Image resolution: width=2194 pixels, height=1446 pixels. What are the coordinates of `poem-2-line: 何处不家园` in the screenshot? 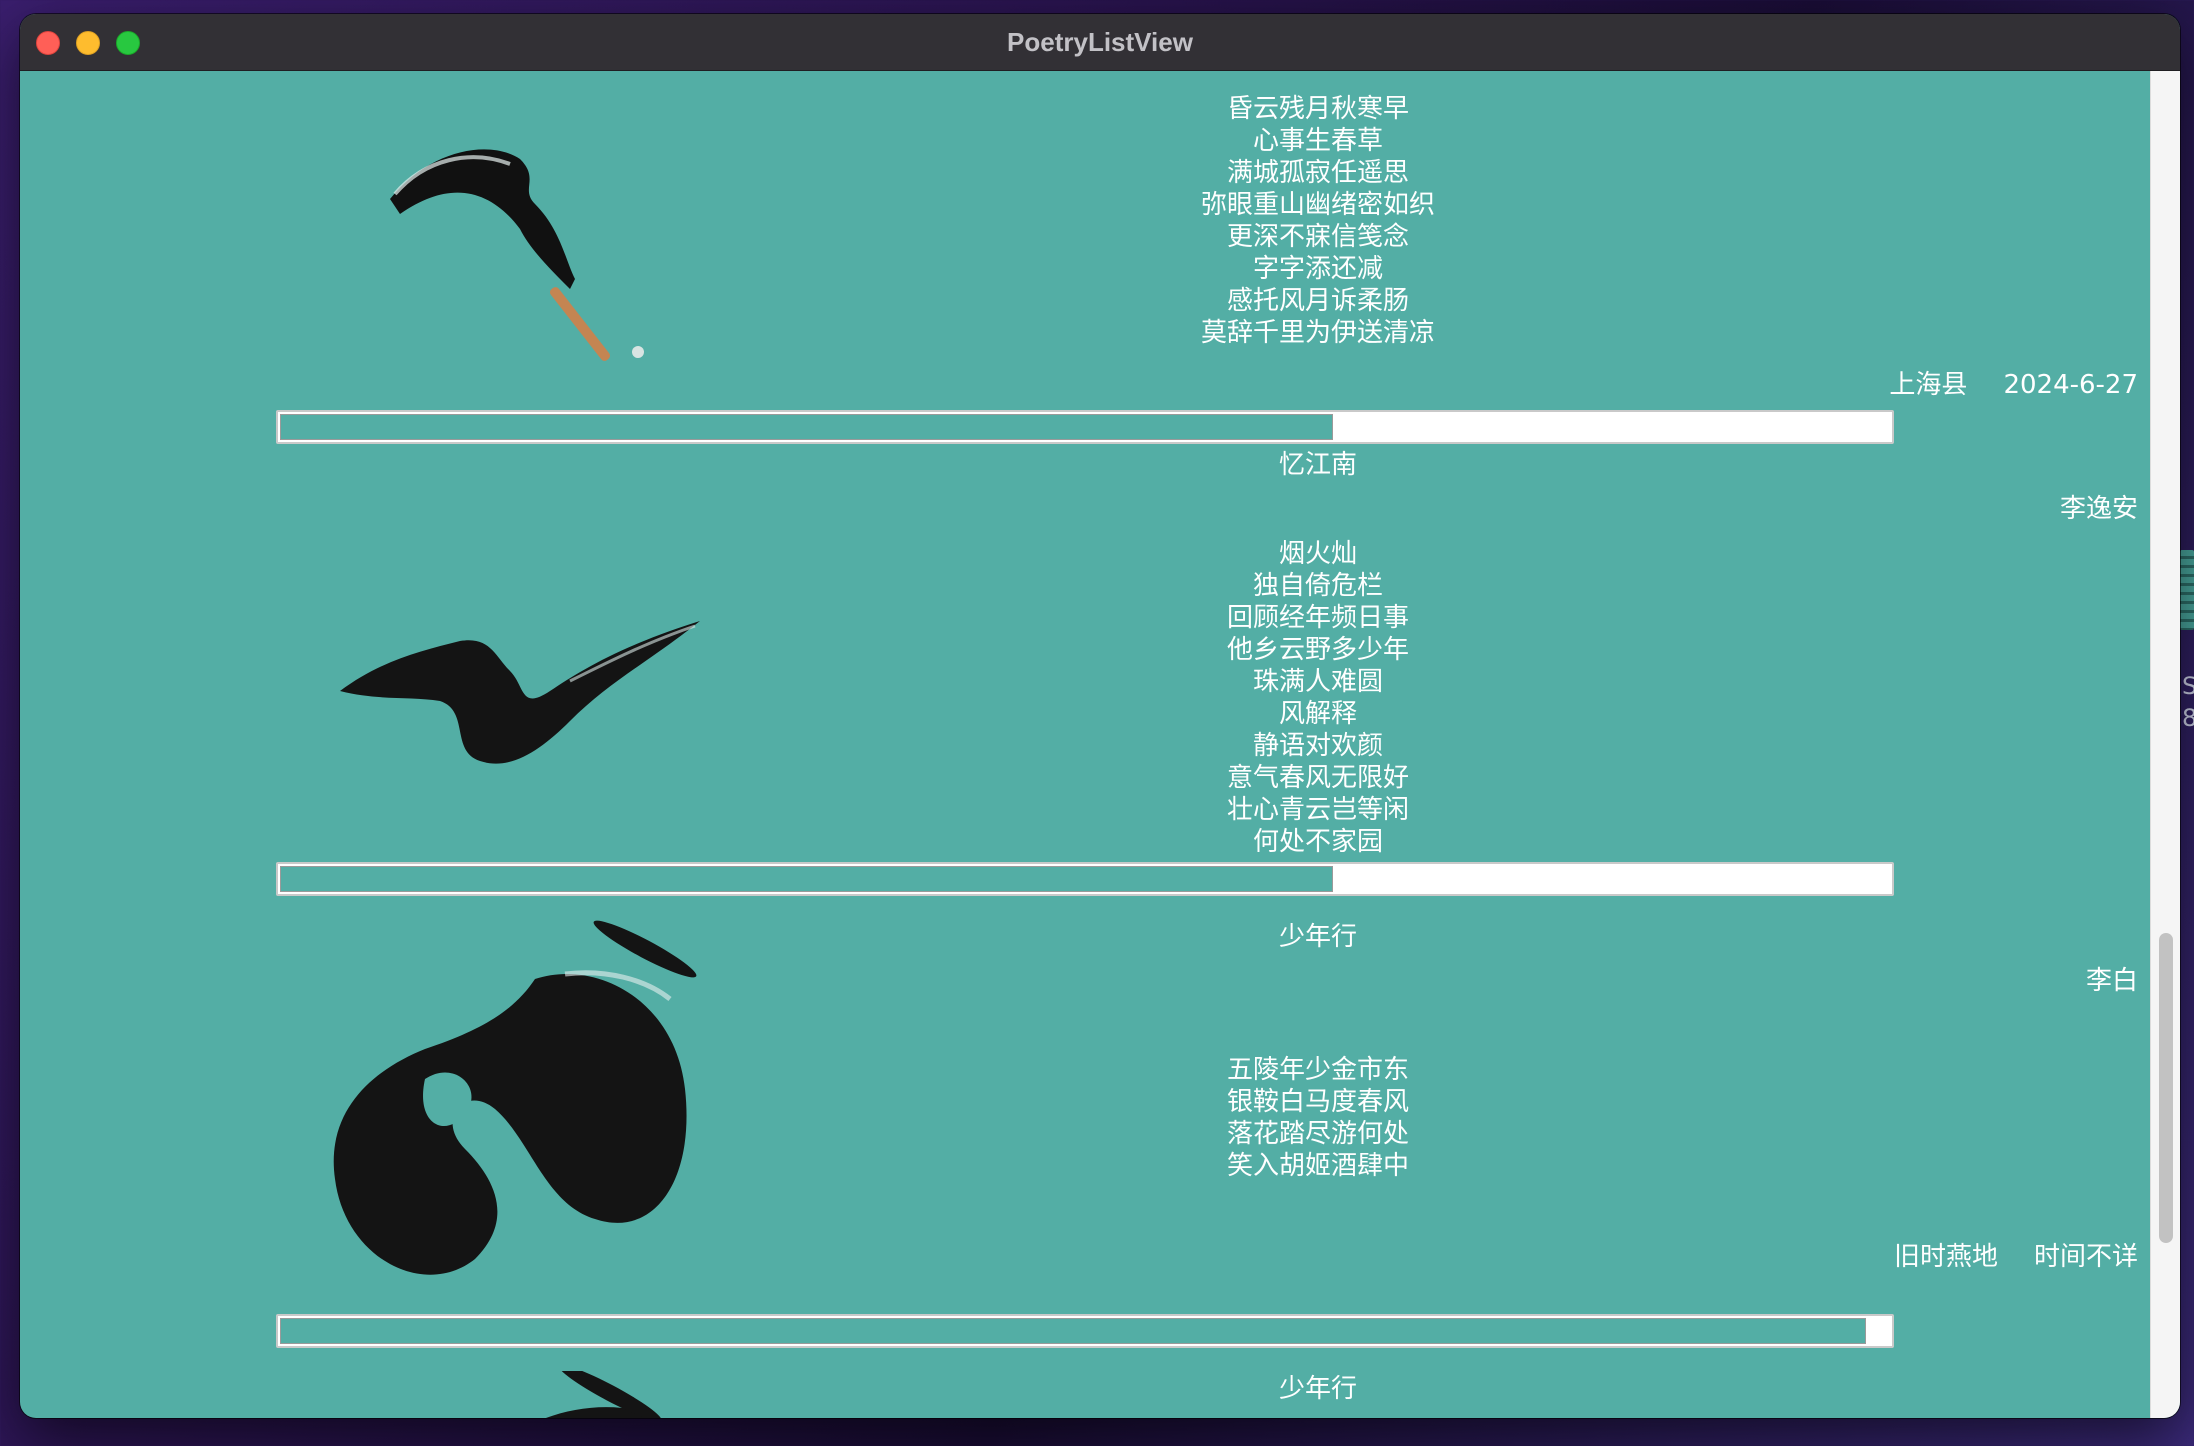 It's located at (1317, 842).